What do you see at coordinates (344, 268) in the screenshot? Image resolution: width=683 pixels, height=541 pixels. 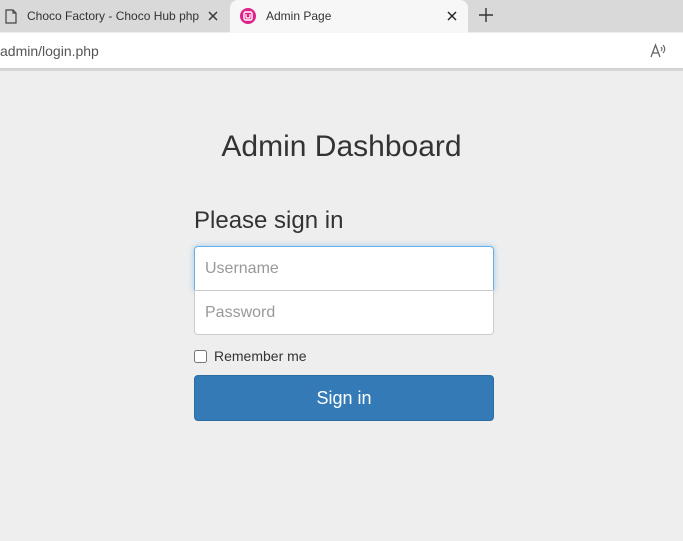 I see `username-input` at bounding box center [344, 268].